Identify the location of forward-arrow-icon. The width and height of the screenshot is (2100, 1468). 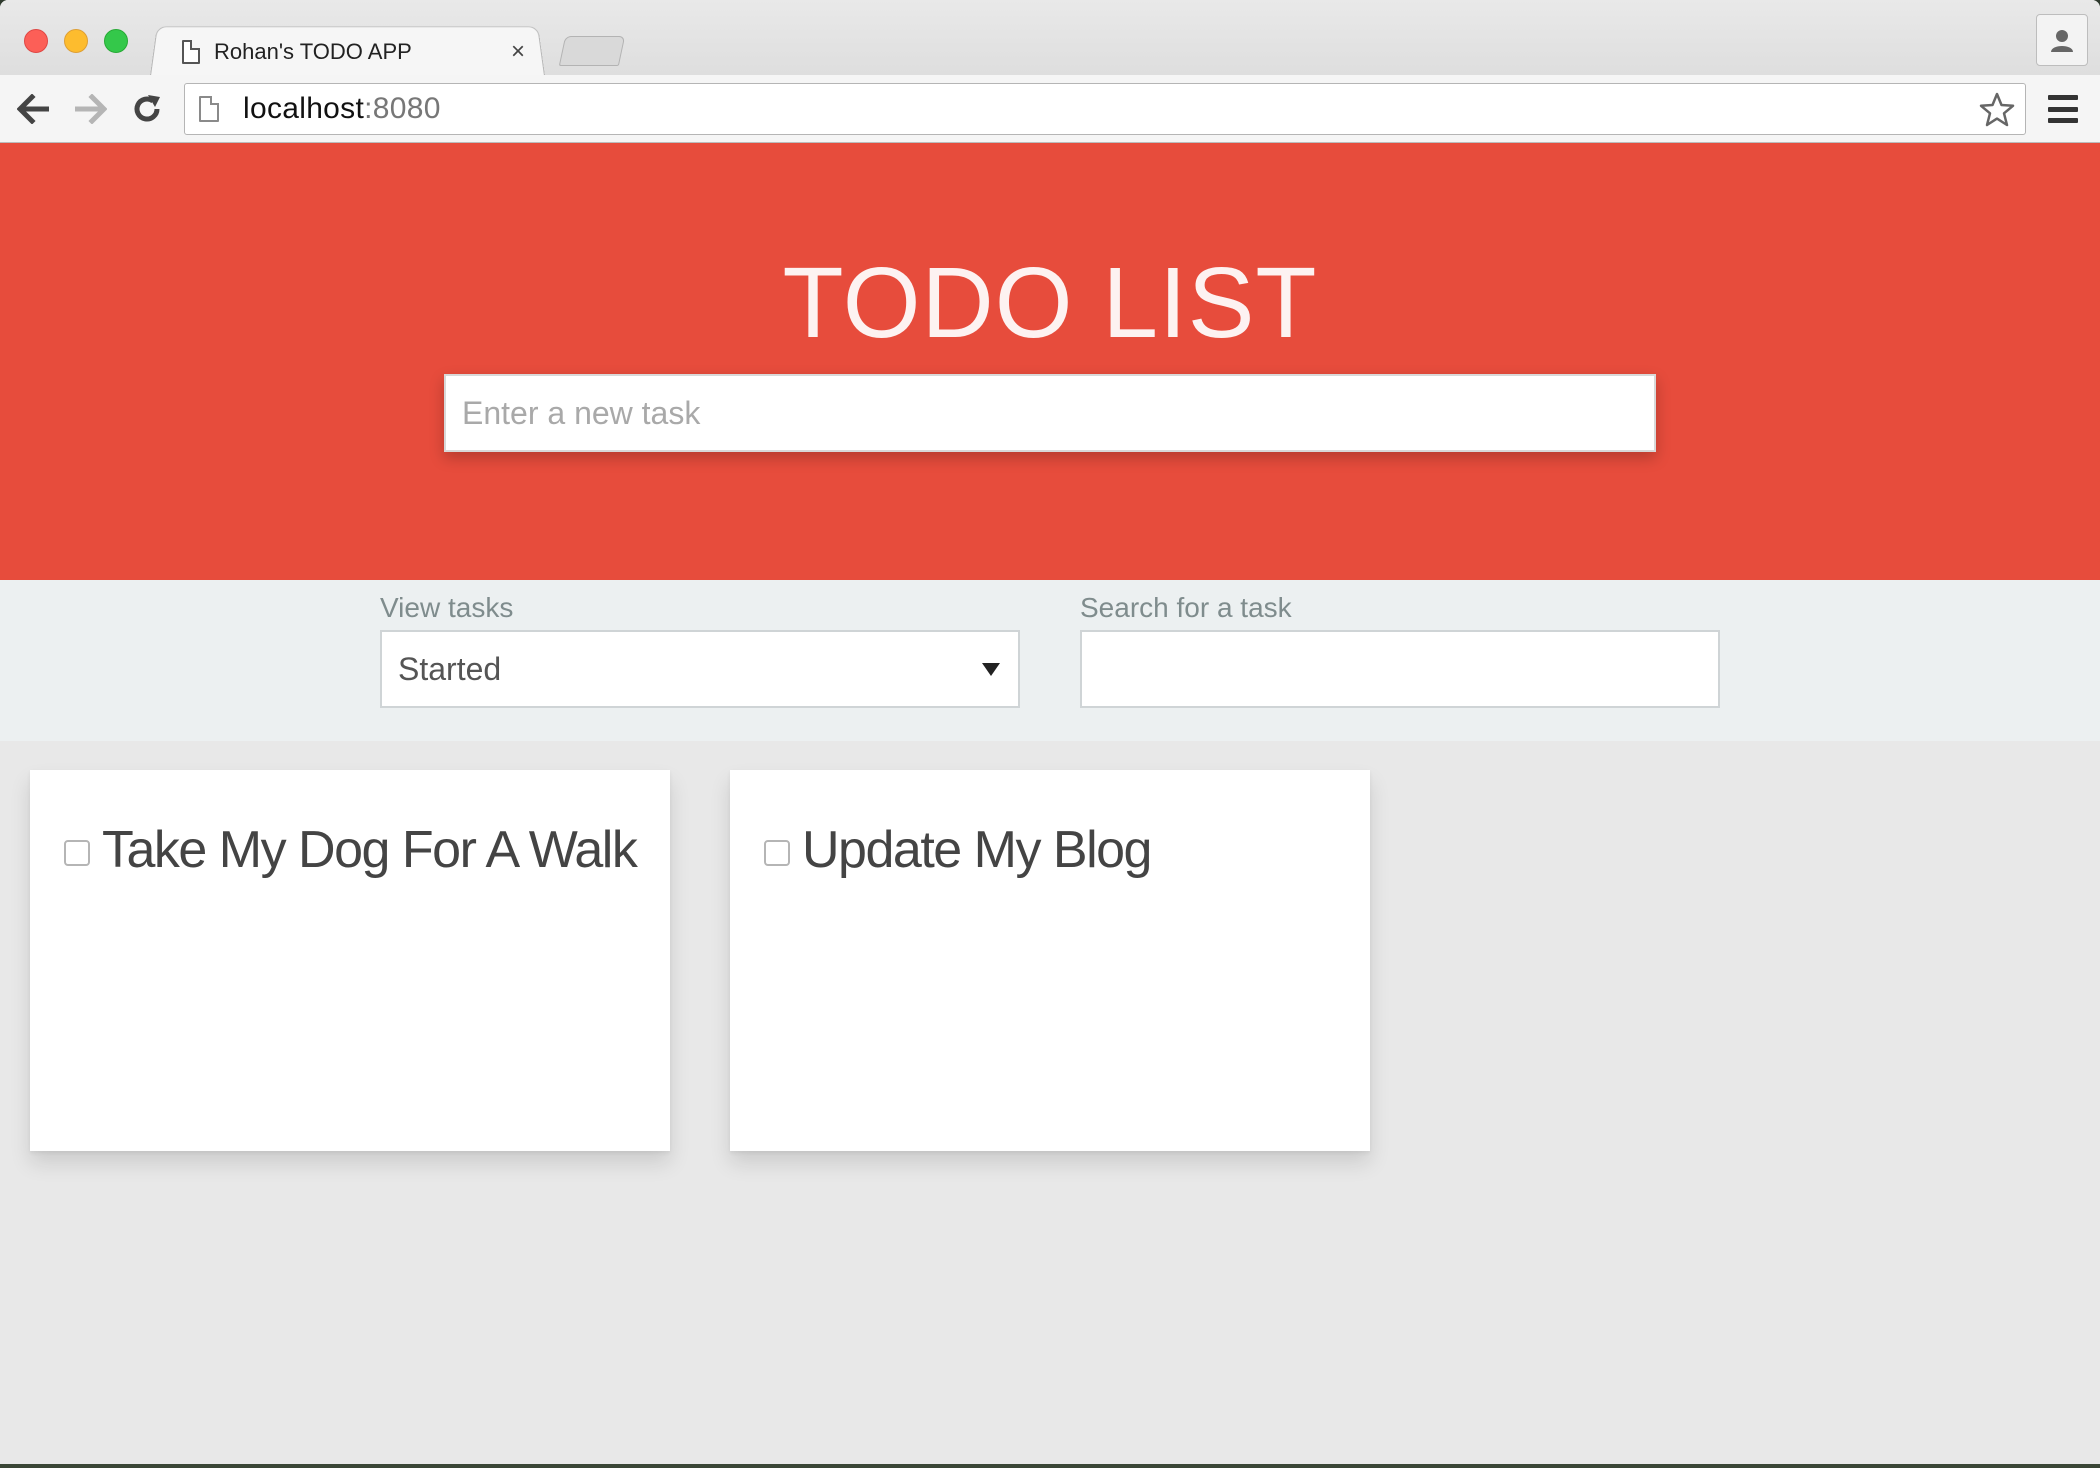
(91, 109).